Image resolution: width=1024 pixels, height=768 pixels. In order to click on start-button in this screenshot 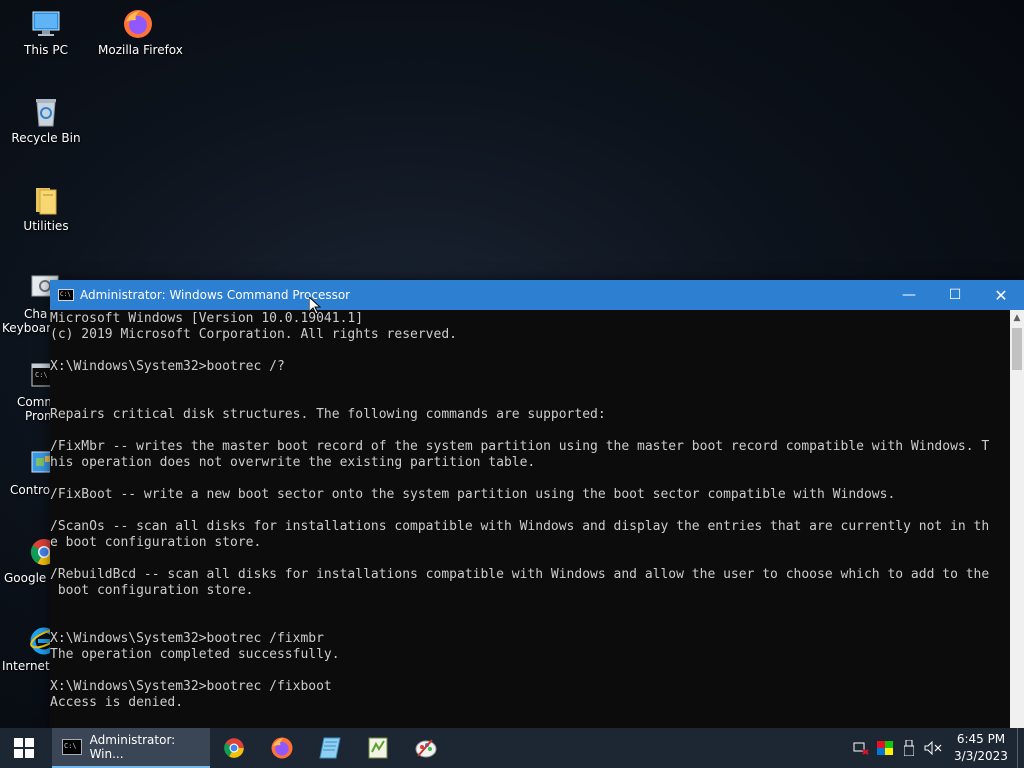, I will do `click(24, 748)`.